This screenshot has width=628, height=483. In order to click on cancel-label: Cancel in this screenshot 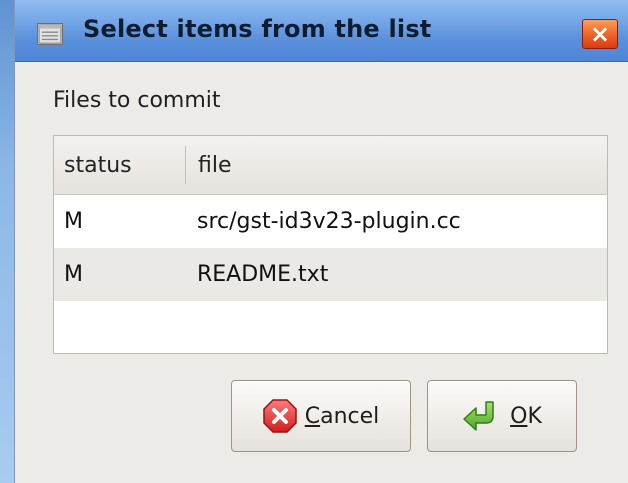, I will do `click(342, 416)`.